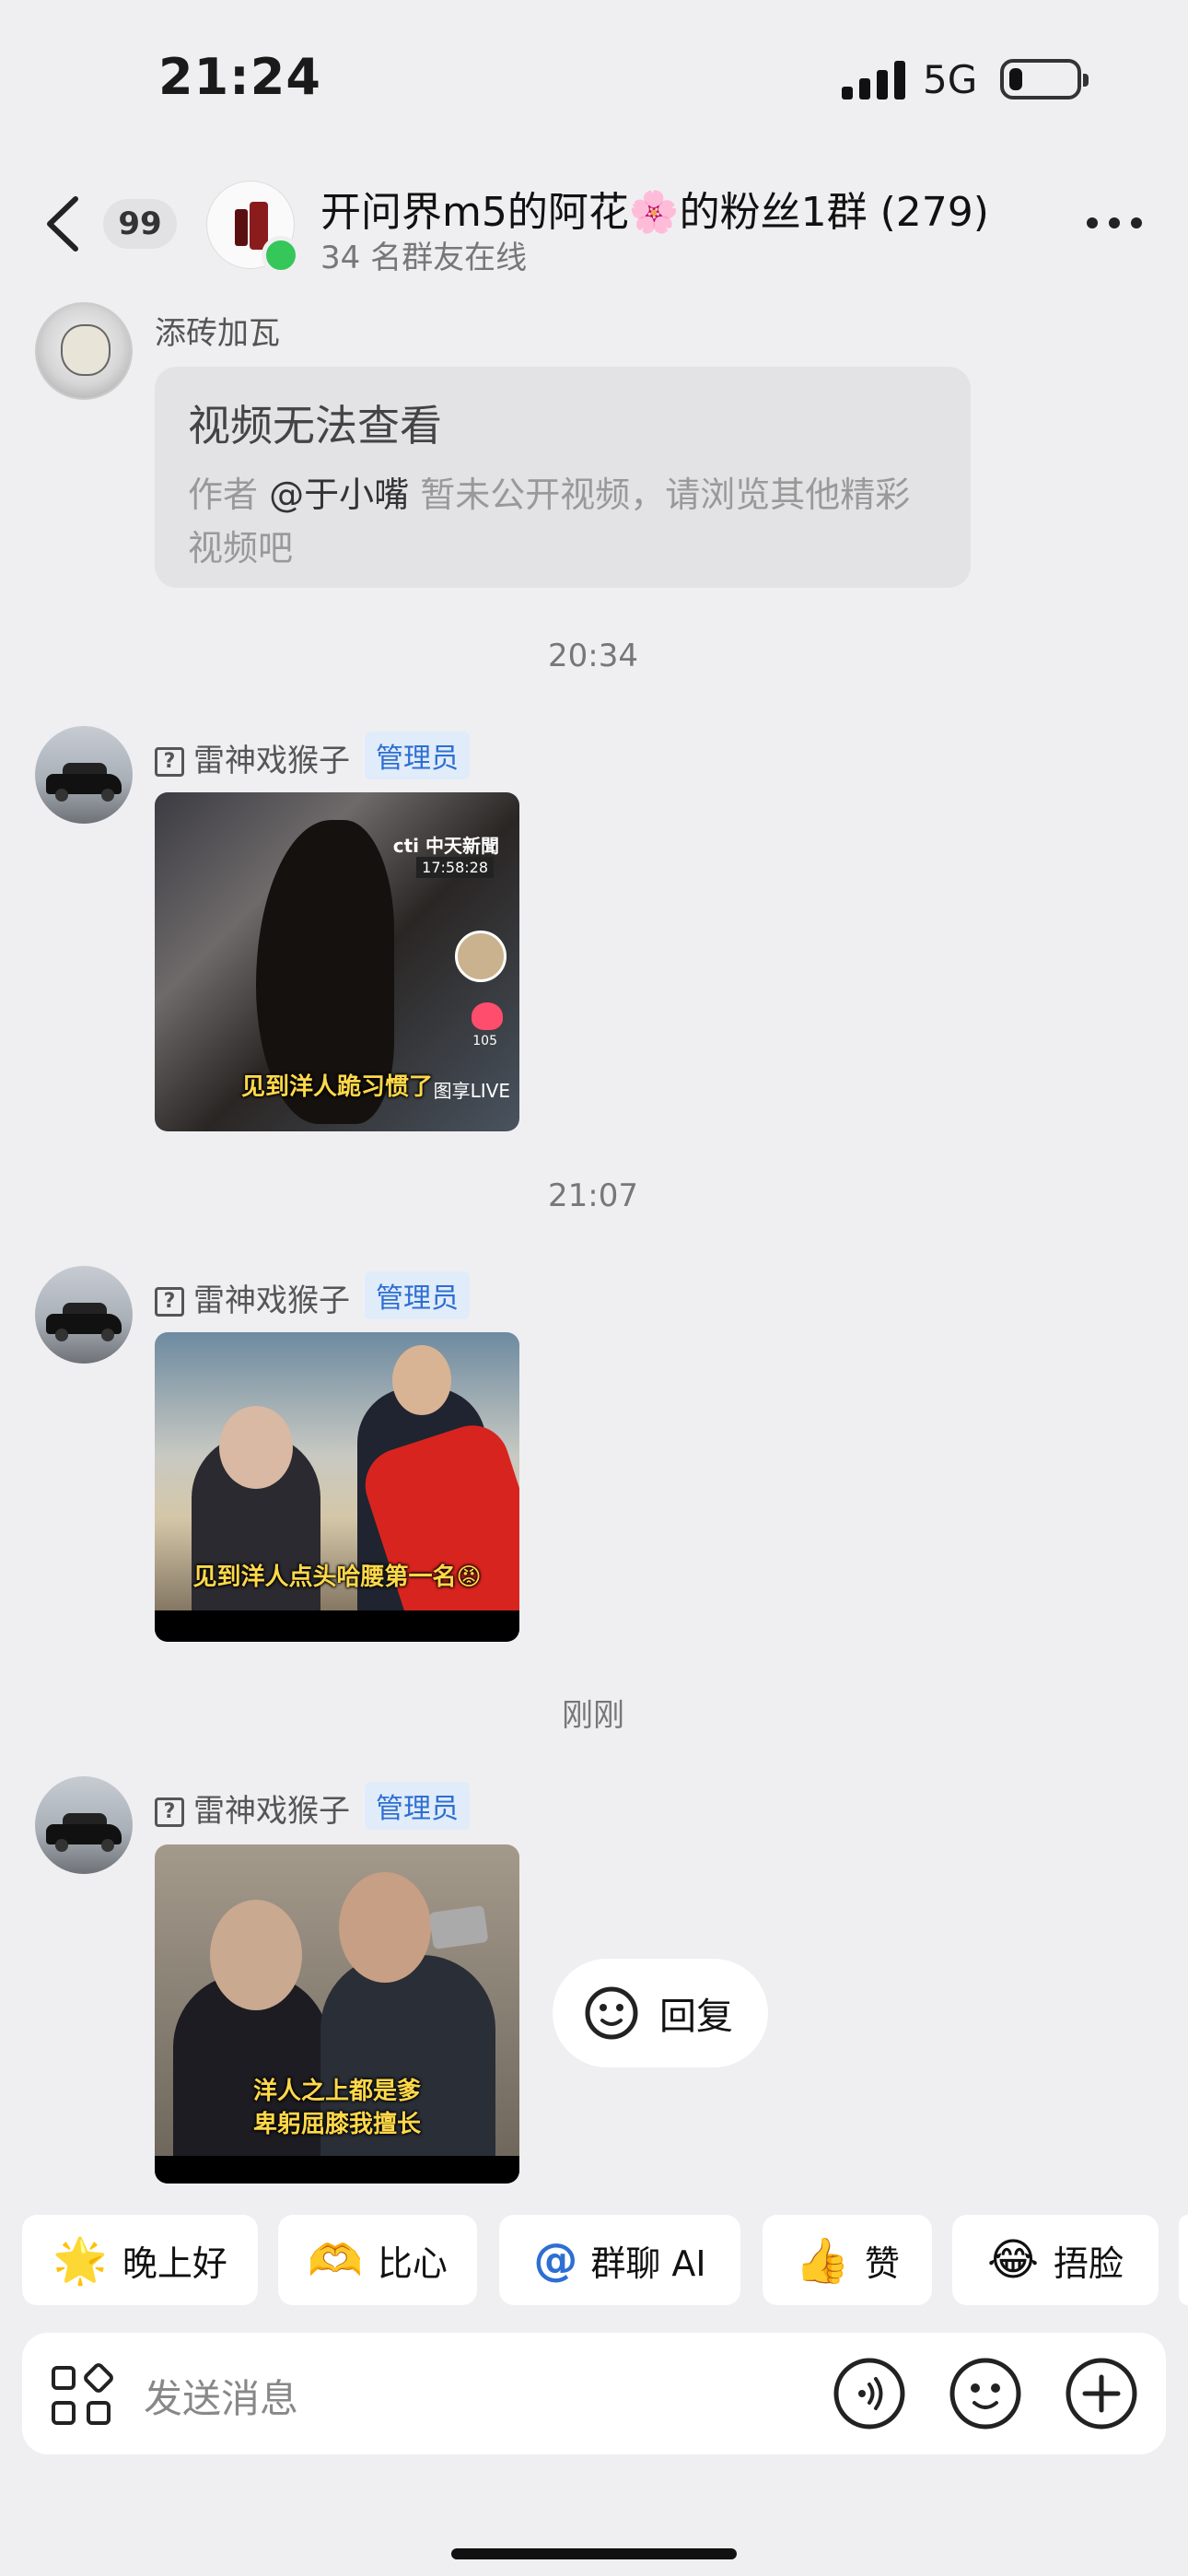 This screenshot has width=1188, height=2576. Describe the element at coordinates (239, 77) in the screenshot. I see `status-time: 21:24` at that location.